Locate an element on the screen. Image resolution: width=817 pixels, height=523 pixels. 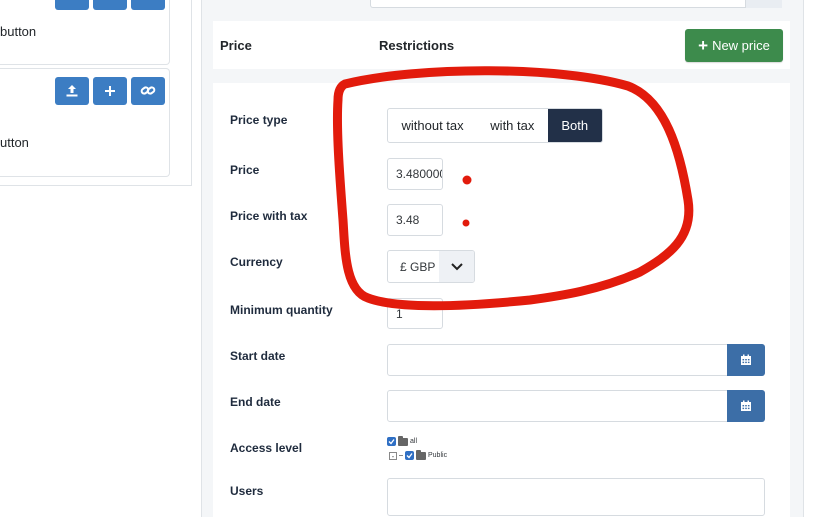
start-date-input is located at coordinates (557, 360).